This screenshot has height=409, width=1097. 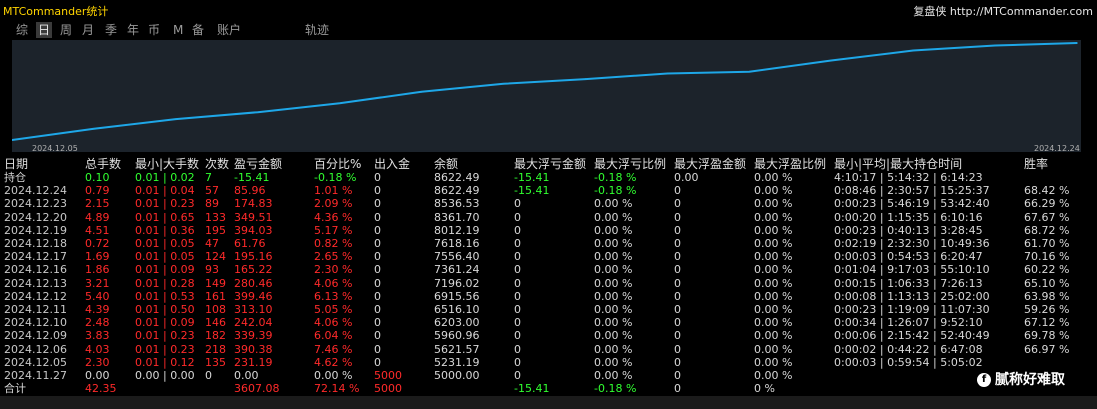 I want to click on column-header: 最小|大手数, so click(x=170, y=164).